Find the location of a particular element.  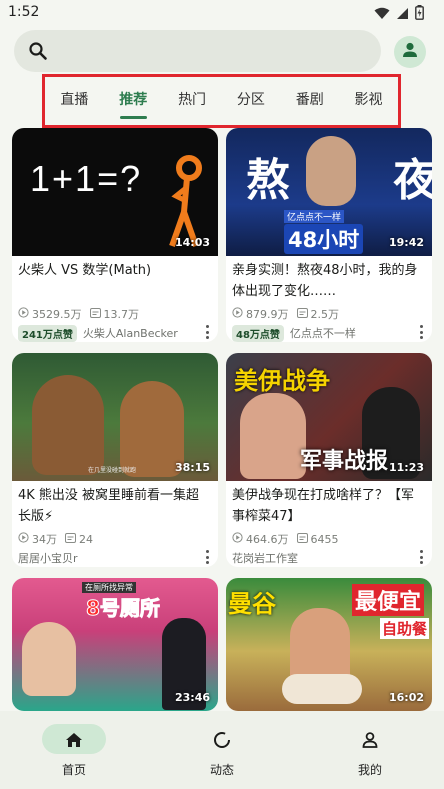

nav-feed: 动态 is located at coordinates (222, 750).